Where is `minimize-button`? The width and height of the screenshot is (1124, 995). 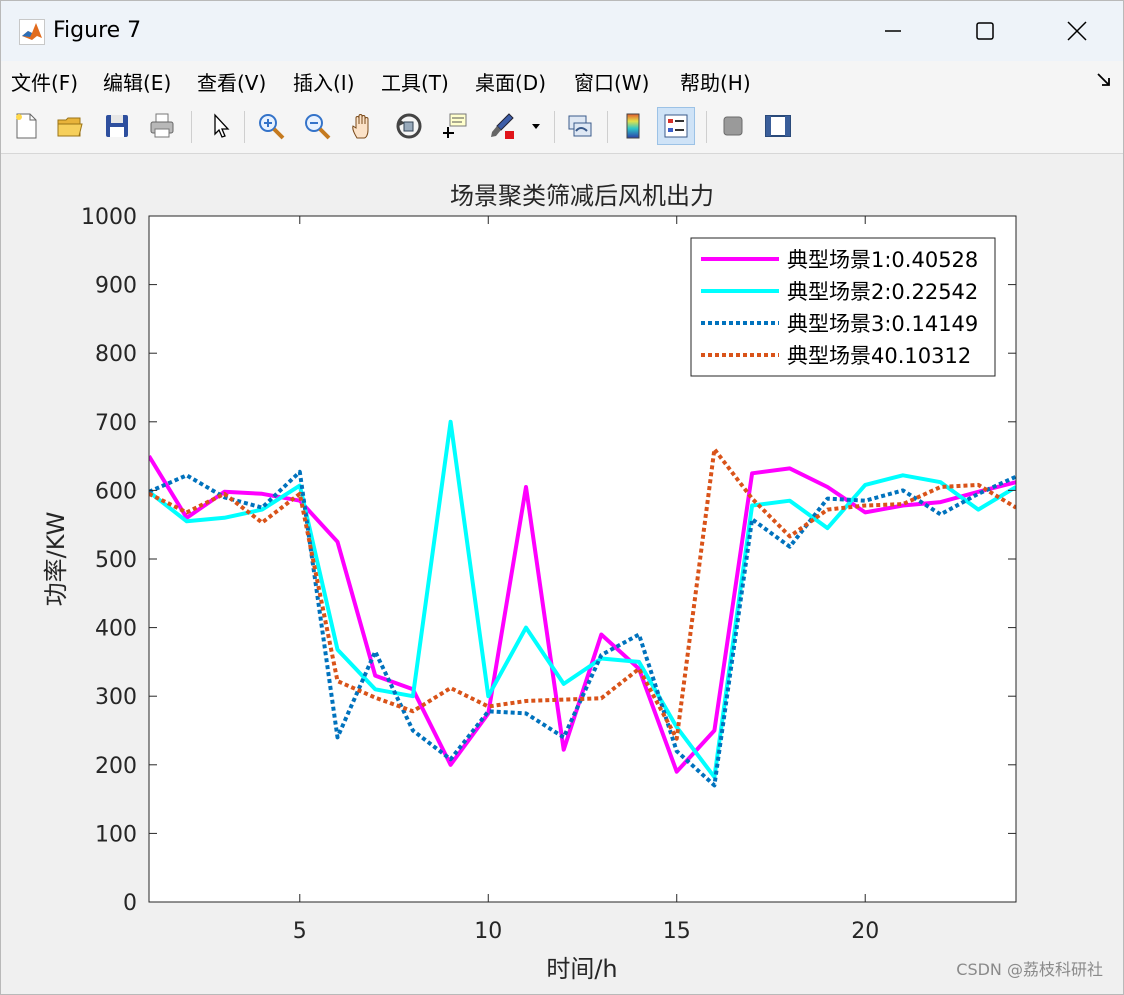 minimize-button is located at coordinates (893, 31).